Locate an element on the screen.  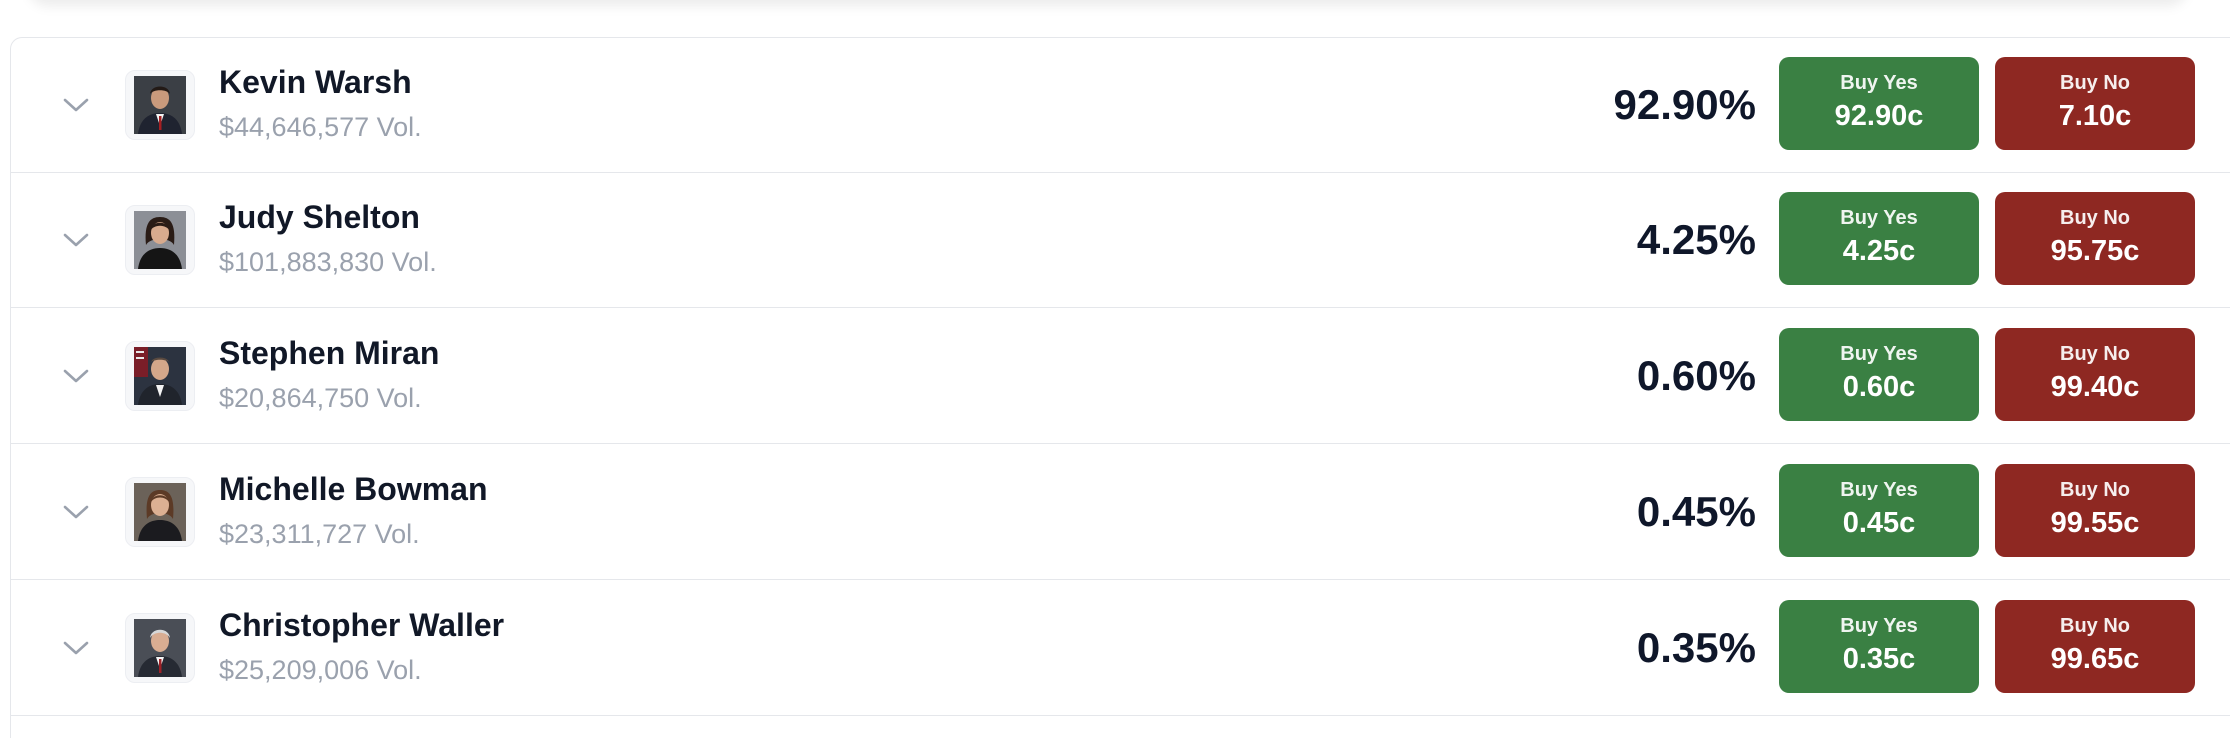
buy-yes-price: 4.25c is located at coordinates (1879, 251).